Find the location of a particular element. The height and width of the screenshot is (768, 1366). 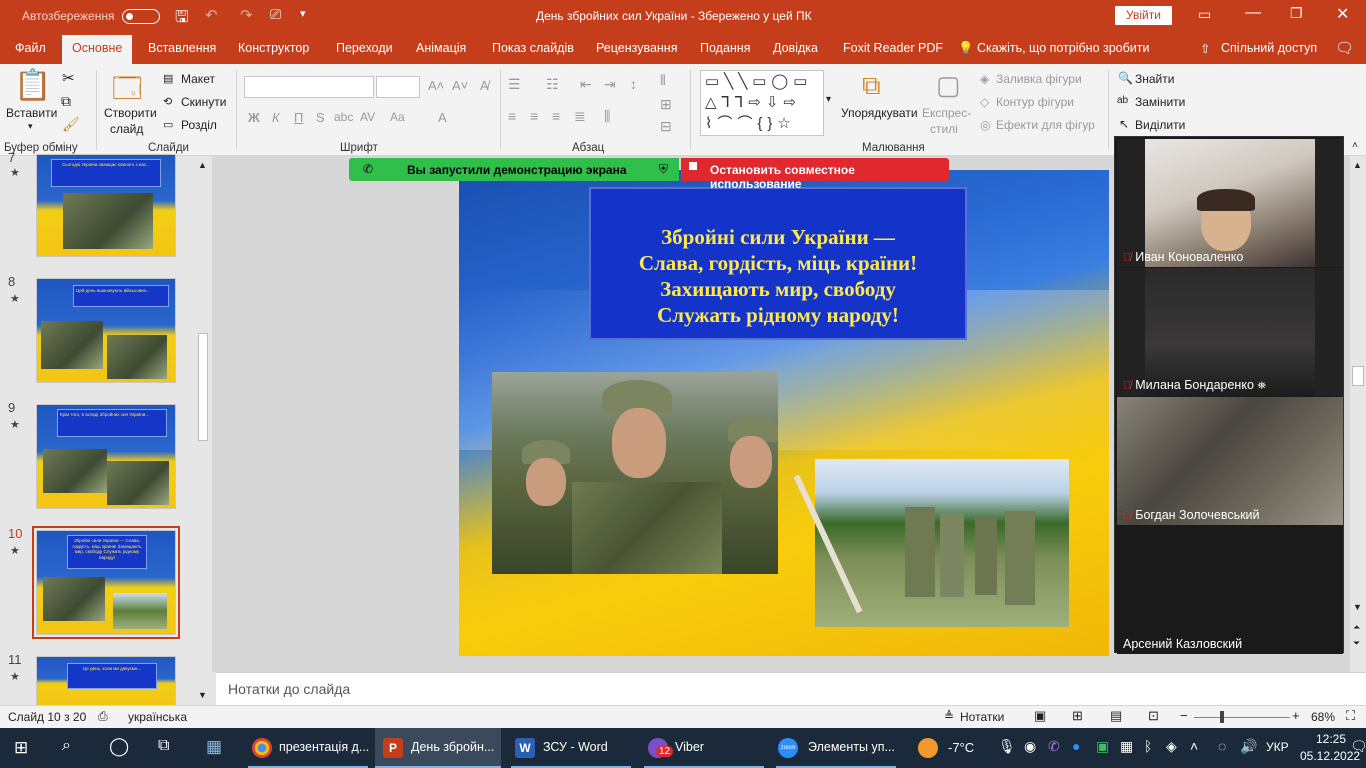

autosave-toggle is located at coordinates (141, 16).